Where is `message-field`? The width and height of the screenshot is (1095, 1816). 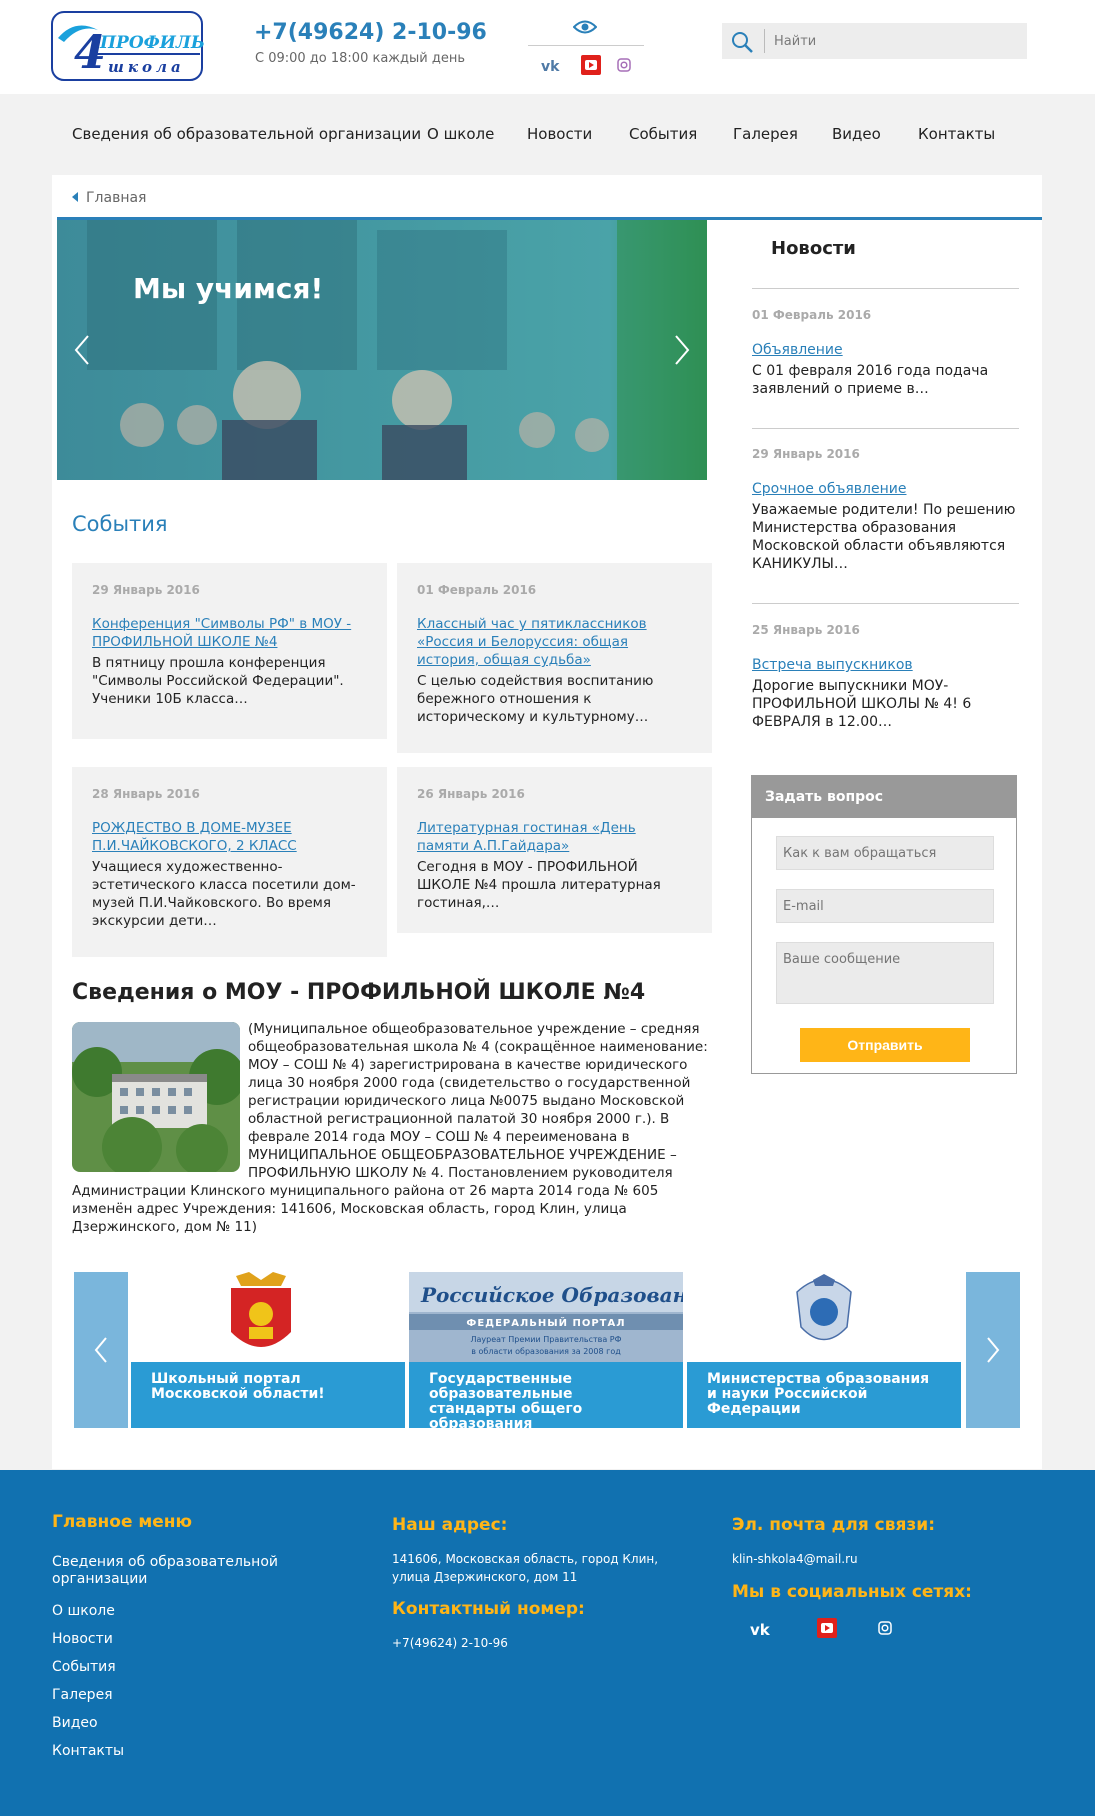
message-field is located at coordinates (885, 973).